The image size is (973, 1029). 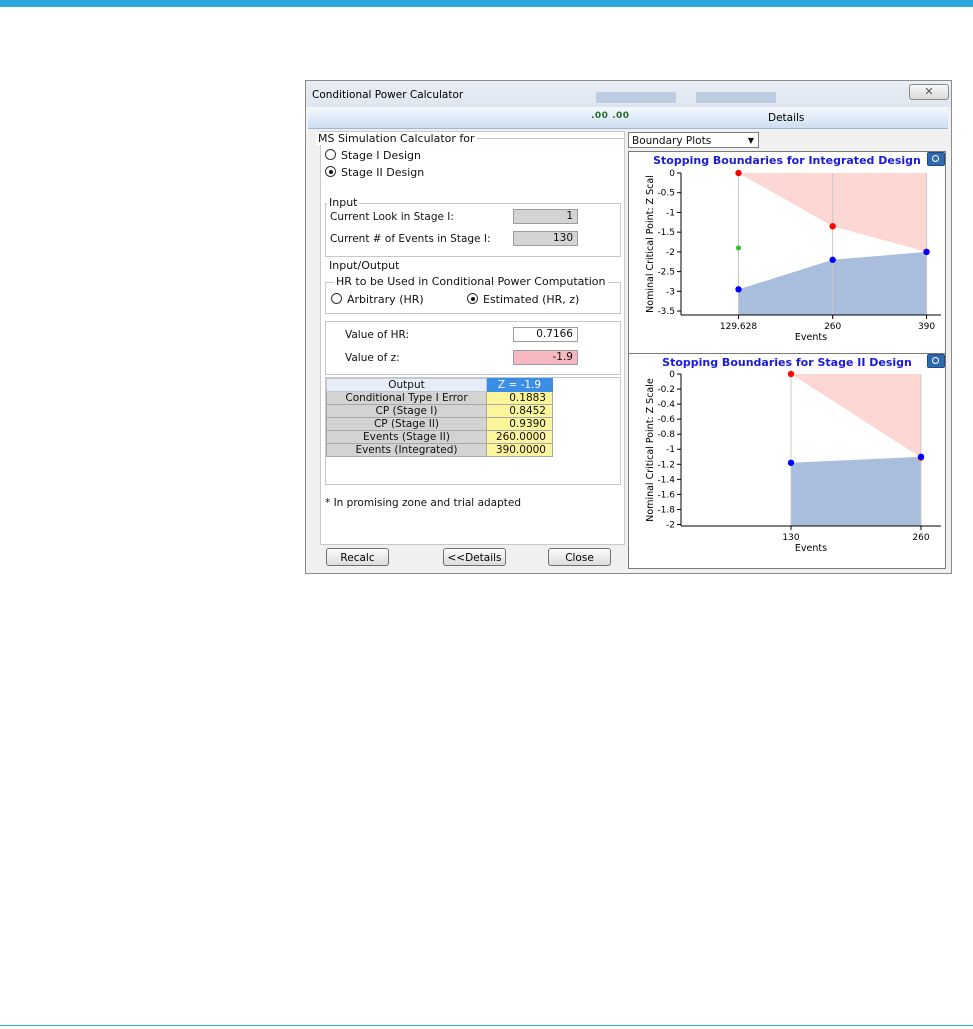 I want to click on title-bar: Conditional Power Calculator ✕, so click(x=628, y=94).